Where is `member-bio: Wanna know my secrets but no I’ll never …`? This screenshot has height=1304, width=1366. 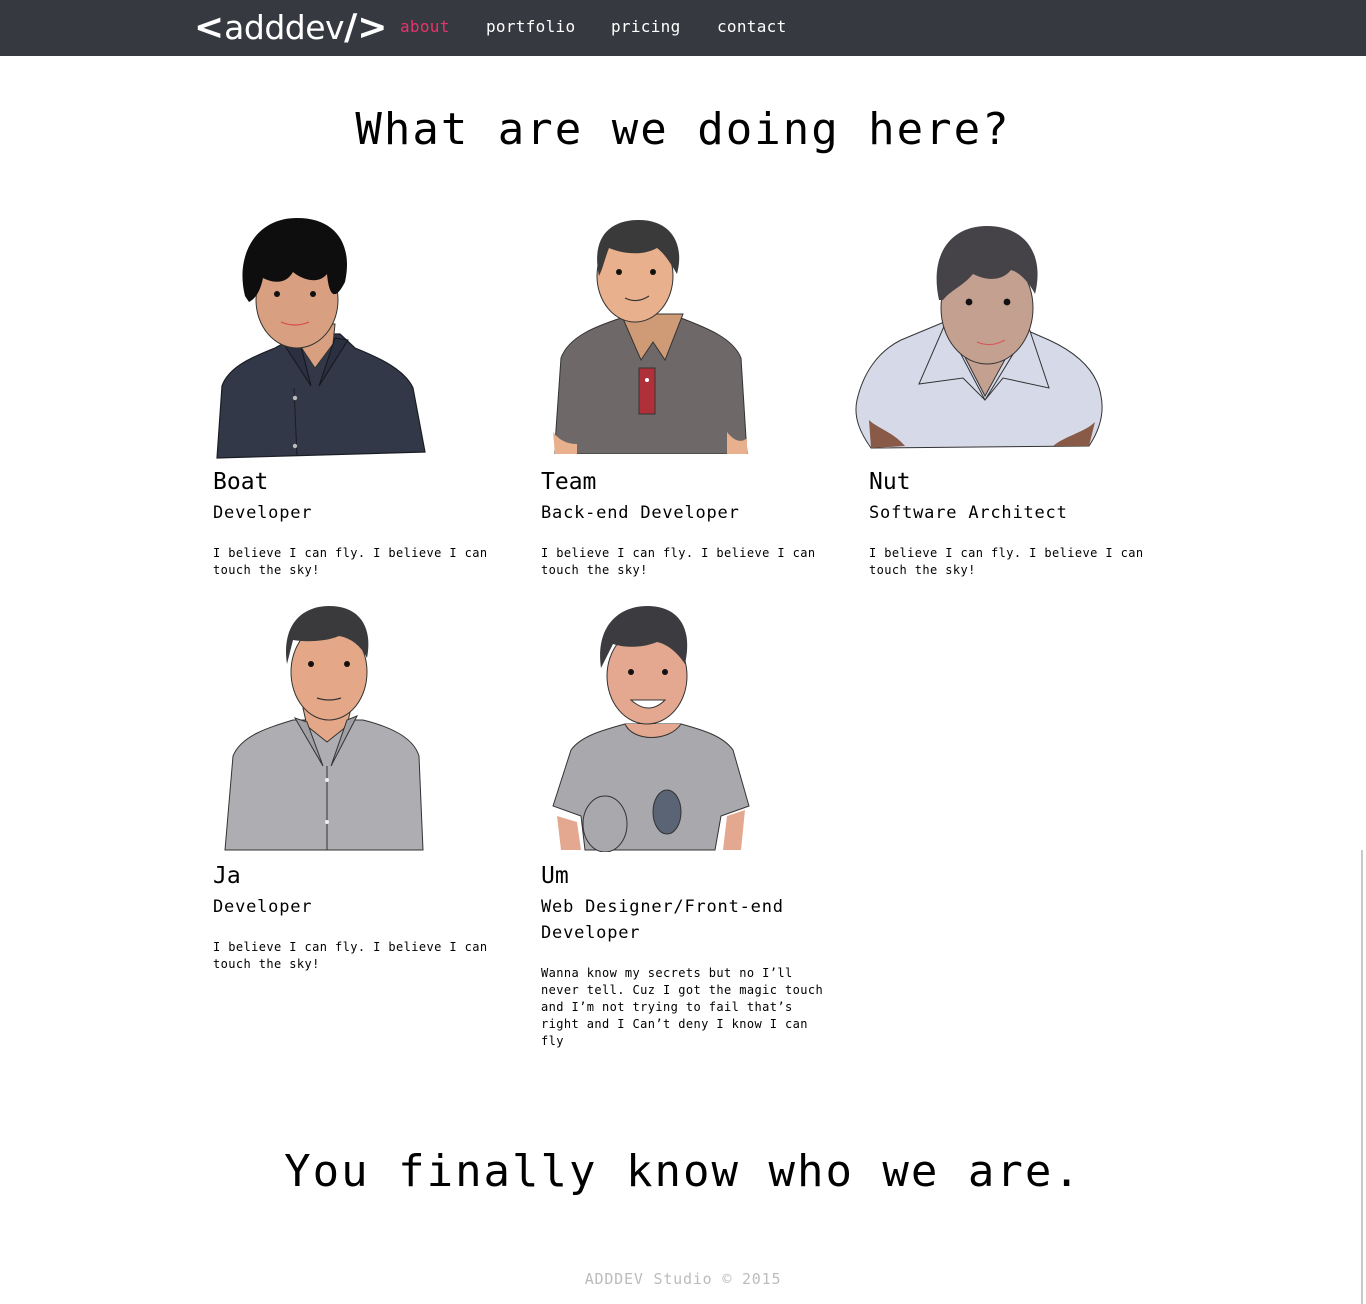
member-bio: Wanna know my secrets but no I’ll never … is located at coordinates (682, 1007).